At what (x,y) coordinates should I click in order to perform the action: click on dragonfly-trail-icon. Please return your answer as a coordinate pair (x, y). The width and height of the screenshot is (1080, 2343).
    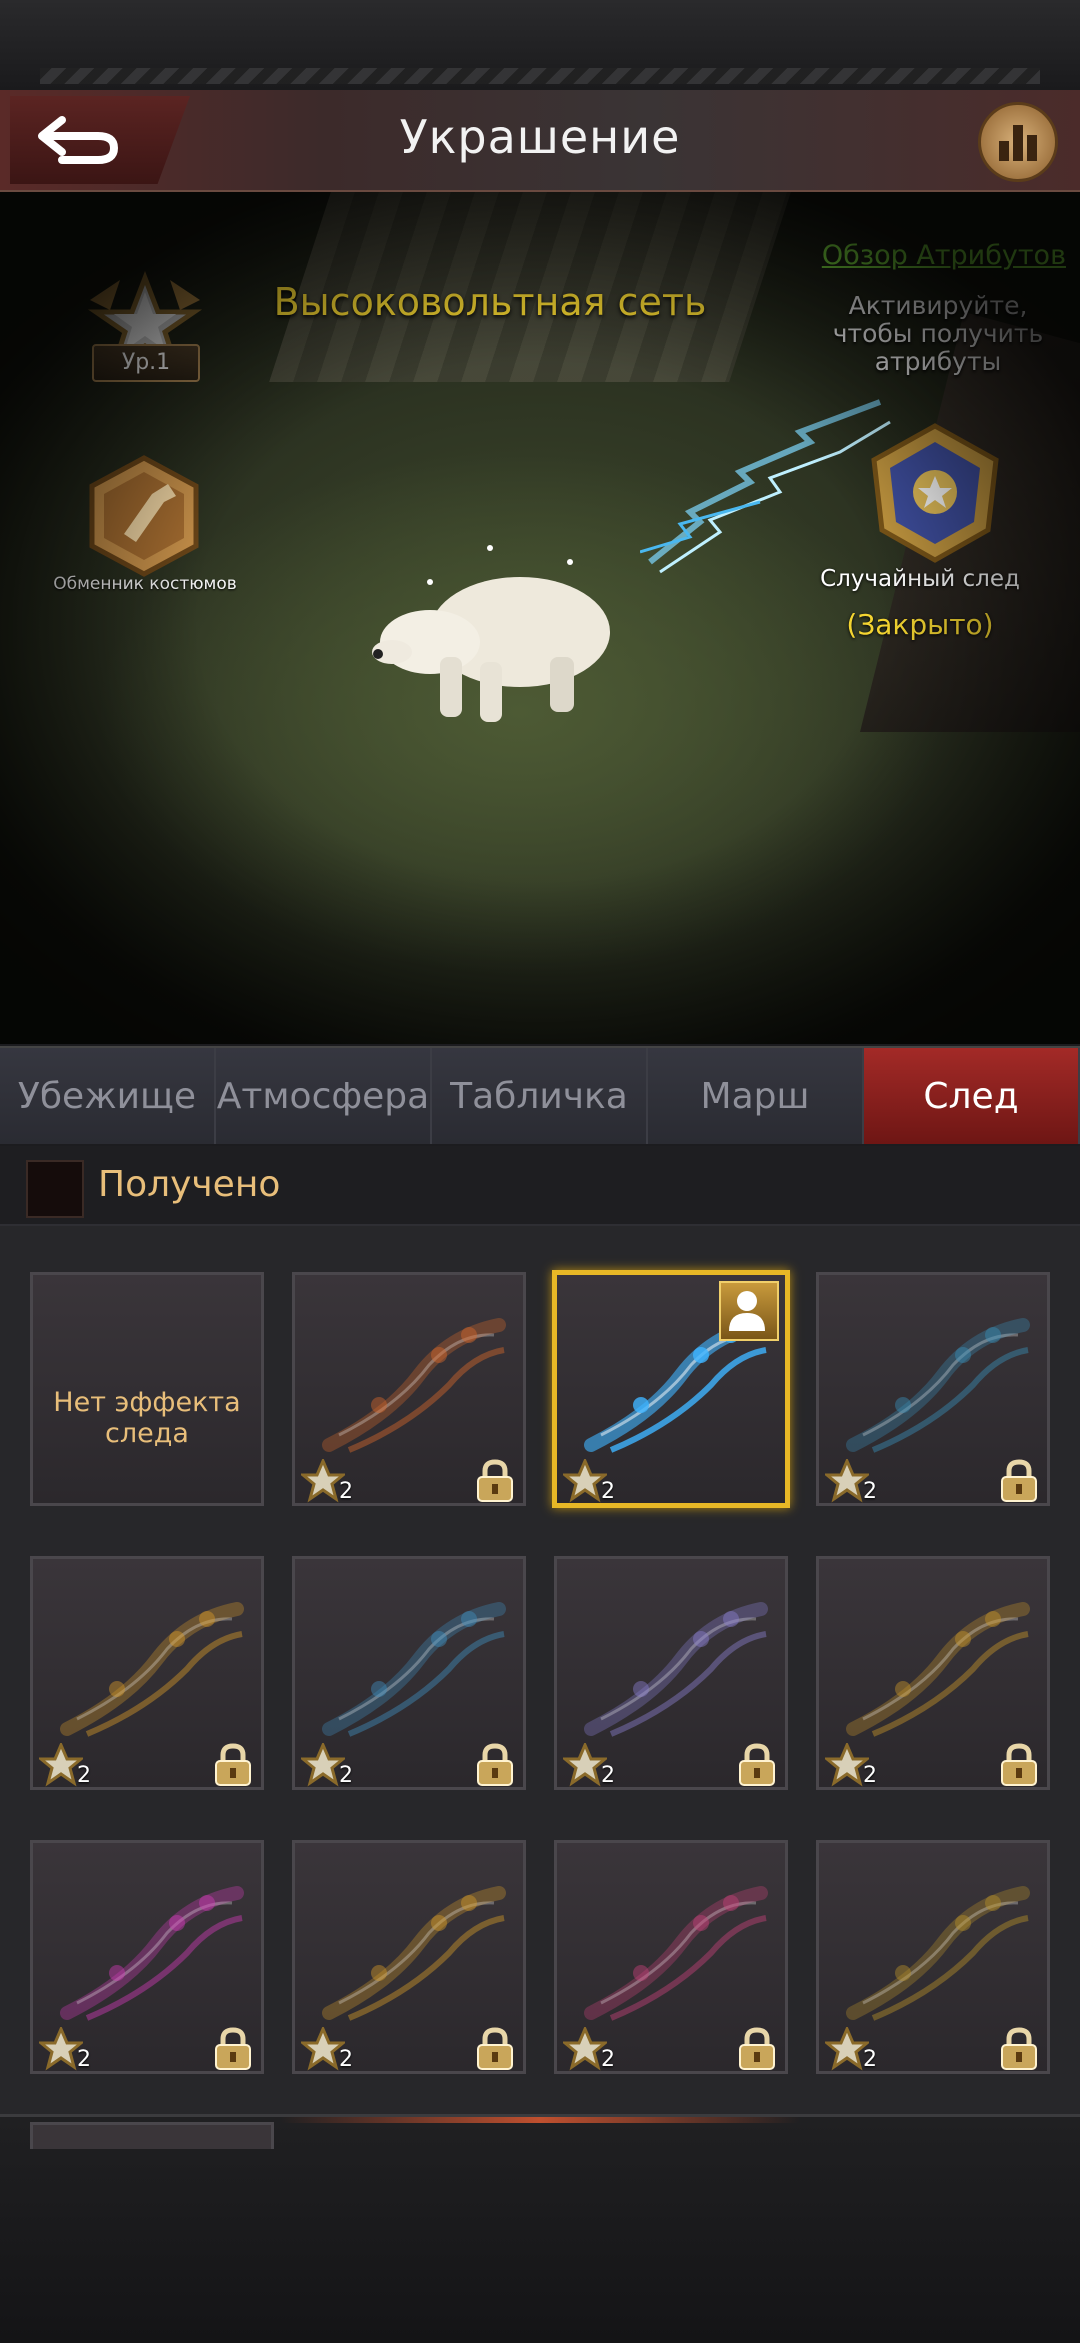
    Looking at the image, I should click on (676, 1669).